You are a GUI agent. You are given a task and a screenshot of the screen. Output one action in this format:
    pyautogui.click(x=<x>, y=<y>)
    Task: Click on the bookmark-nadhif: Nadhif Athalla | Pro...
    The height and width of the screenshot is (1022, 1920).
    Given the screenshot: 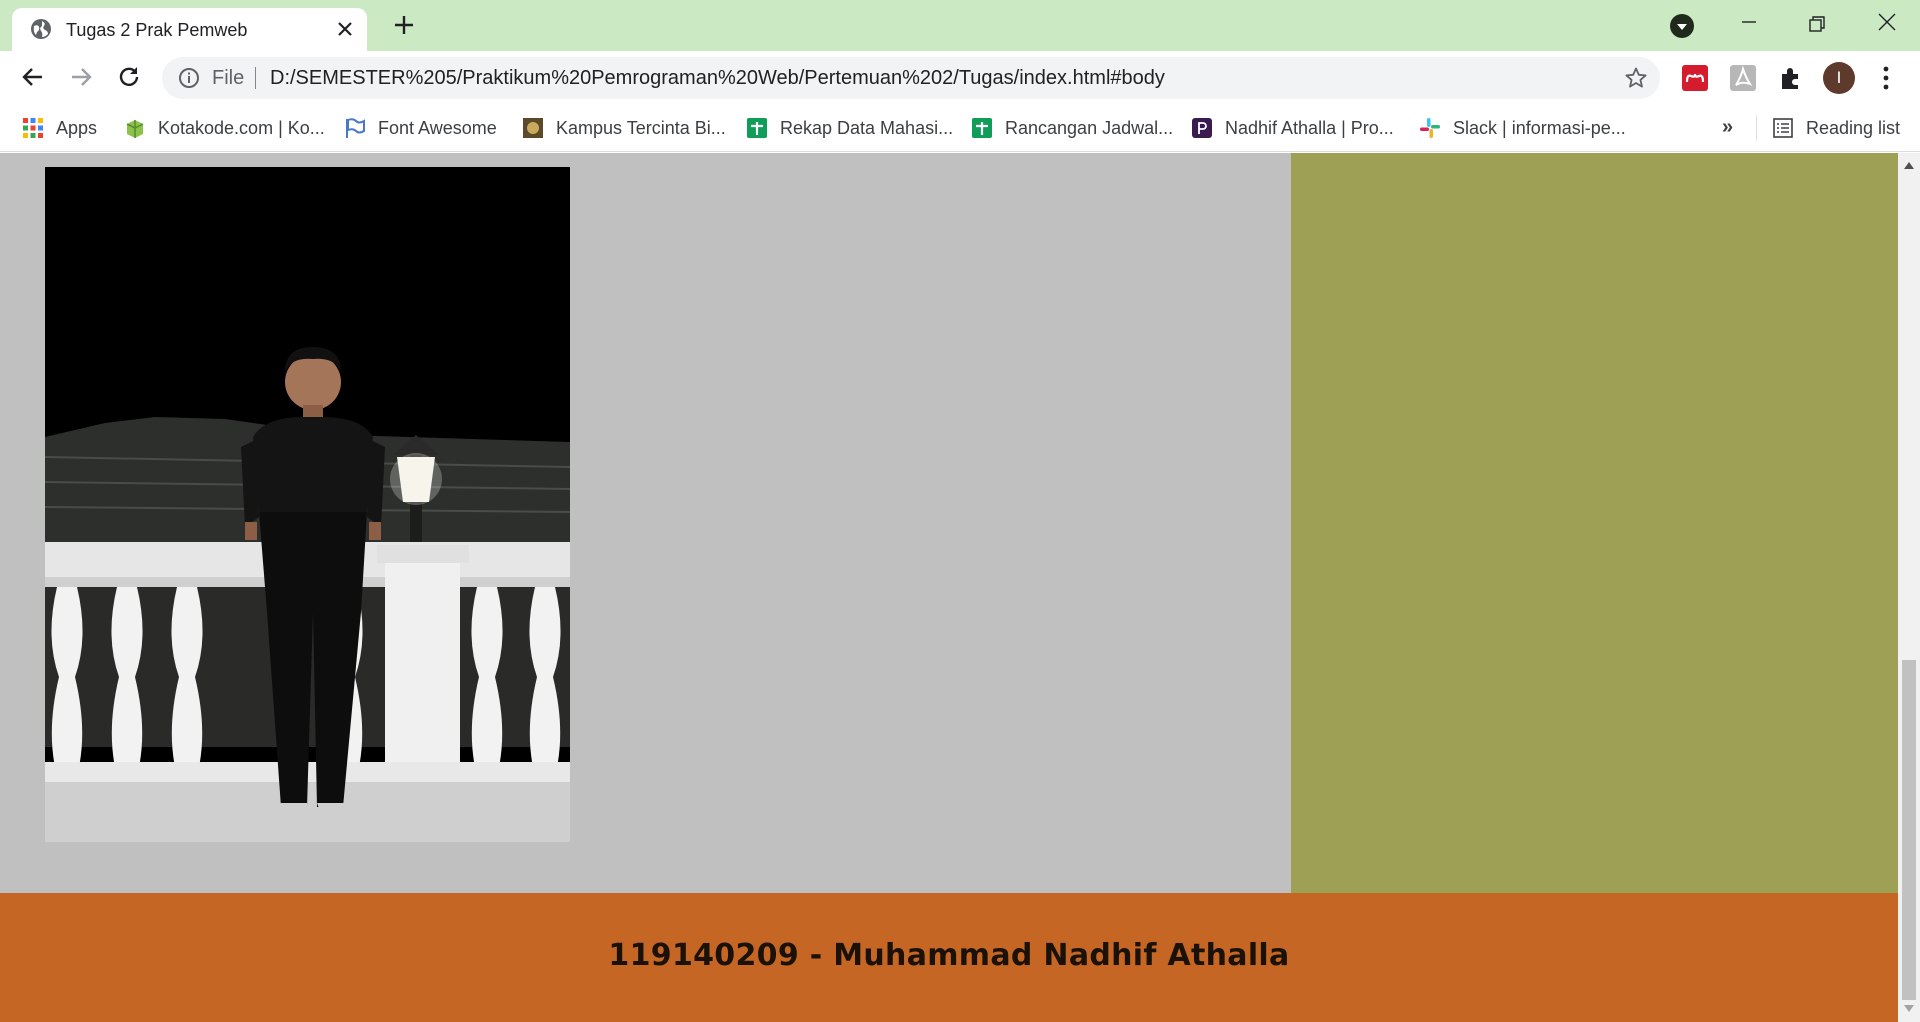 What is the action you would take?
    pyautogui.click(x=1292, y=128)
    